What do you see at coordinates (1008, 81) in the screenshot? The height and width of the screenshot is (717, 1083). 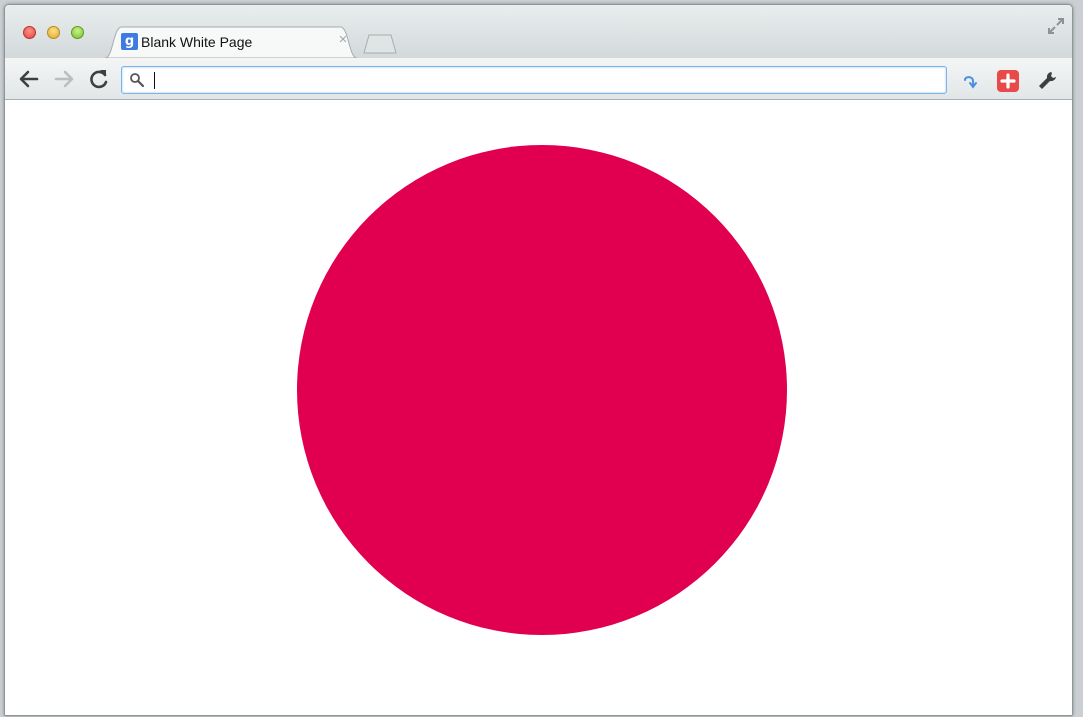 I see `red-plus-icon` at bounding box center [1008, 81].